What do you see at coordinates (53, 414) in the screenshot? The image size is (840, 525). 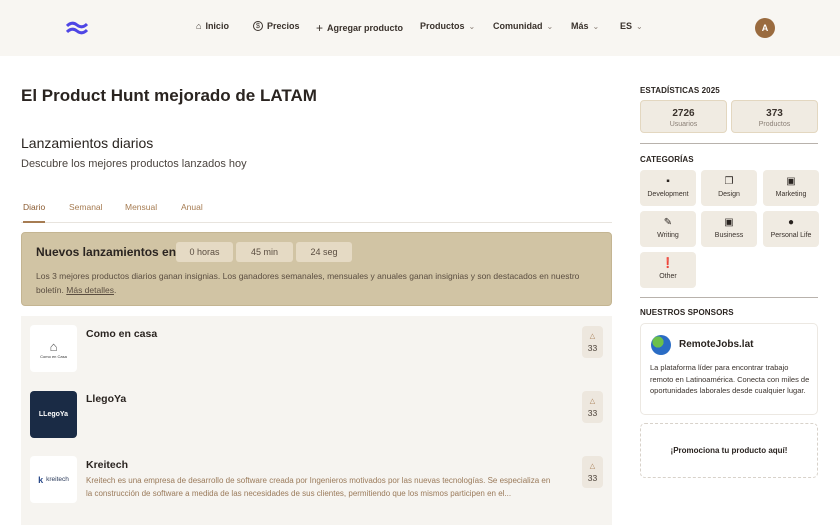 I see `product-logo: LLegoYa` at bounding box center [53, 414].